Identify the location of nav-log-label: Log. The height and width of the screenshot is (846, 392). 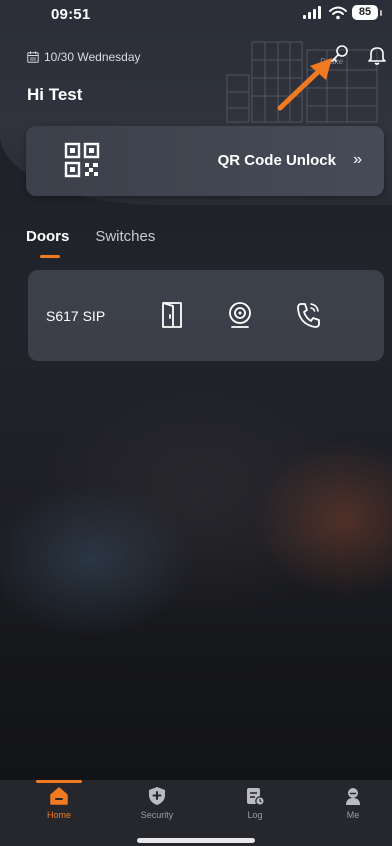
(255, 815).